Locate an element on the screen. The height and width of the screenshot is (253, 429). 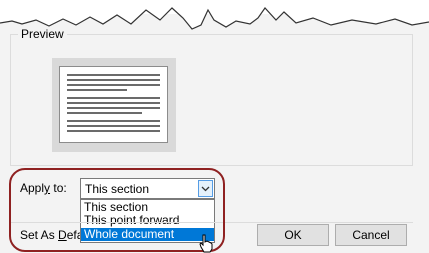
chevron-down-icon is located at coordinates (205, 189).